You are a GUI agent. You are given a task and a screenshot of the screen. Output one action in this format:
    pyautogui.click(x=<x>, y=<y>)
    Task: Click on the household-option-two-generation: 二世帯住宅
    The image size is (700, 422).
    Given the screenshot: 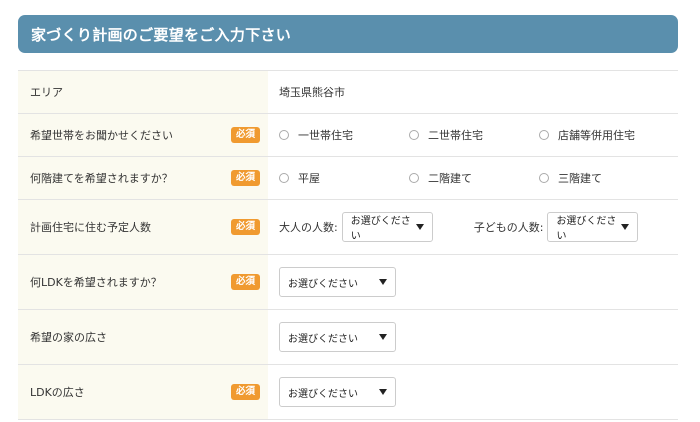 What is the action you would take?
    pyautogui.click(x=474, y=135)
    